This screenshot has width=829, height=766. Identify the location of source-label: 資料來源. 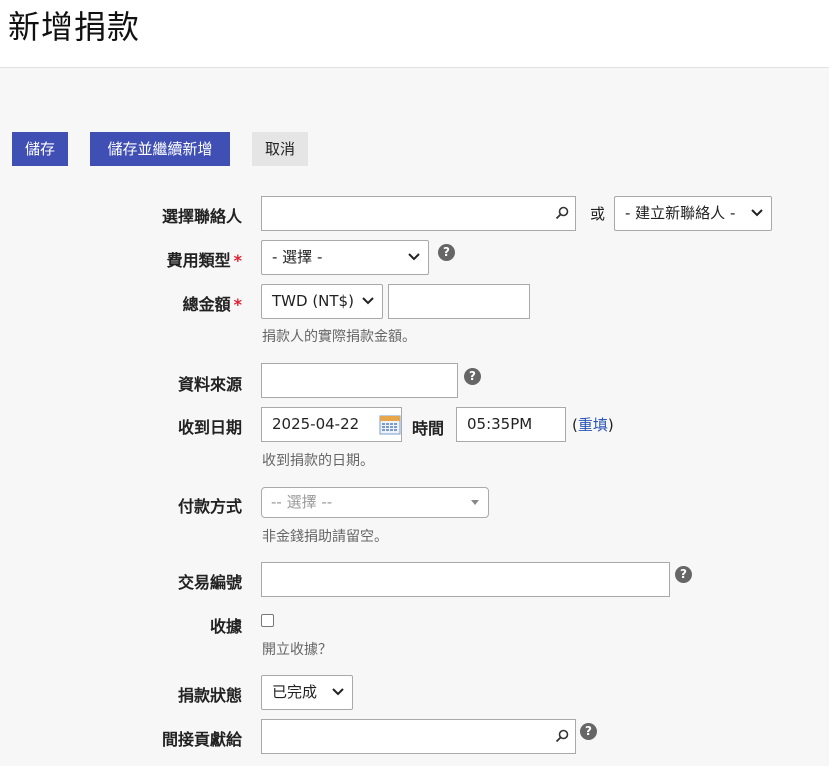
(209, 384).